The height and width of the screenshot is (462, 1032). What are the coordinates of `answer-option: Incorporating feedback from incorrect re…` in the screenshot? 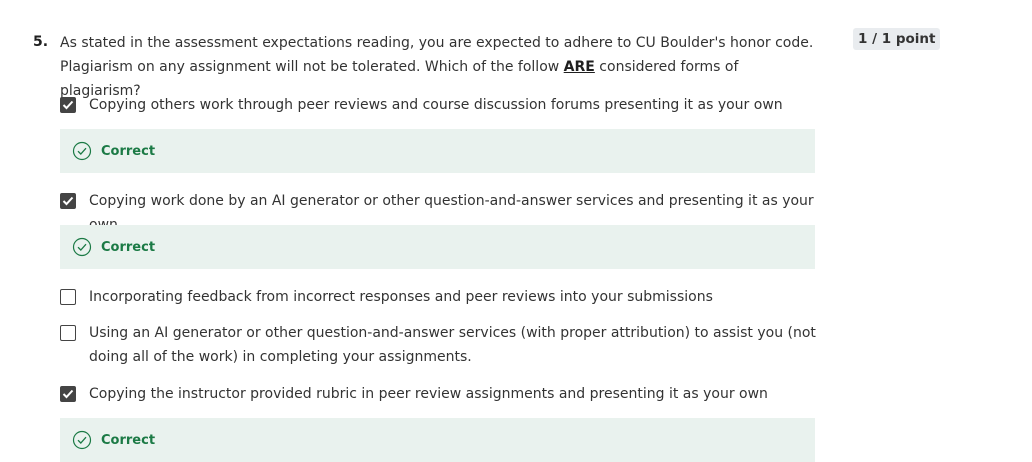 It's located at (440, 297).